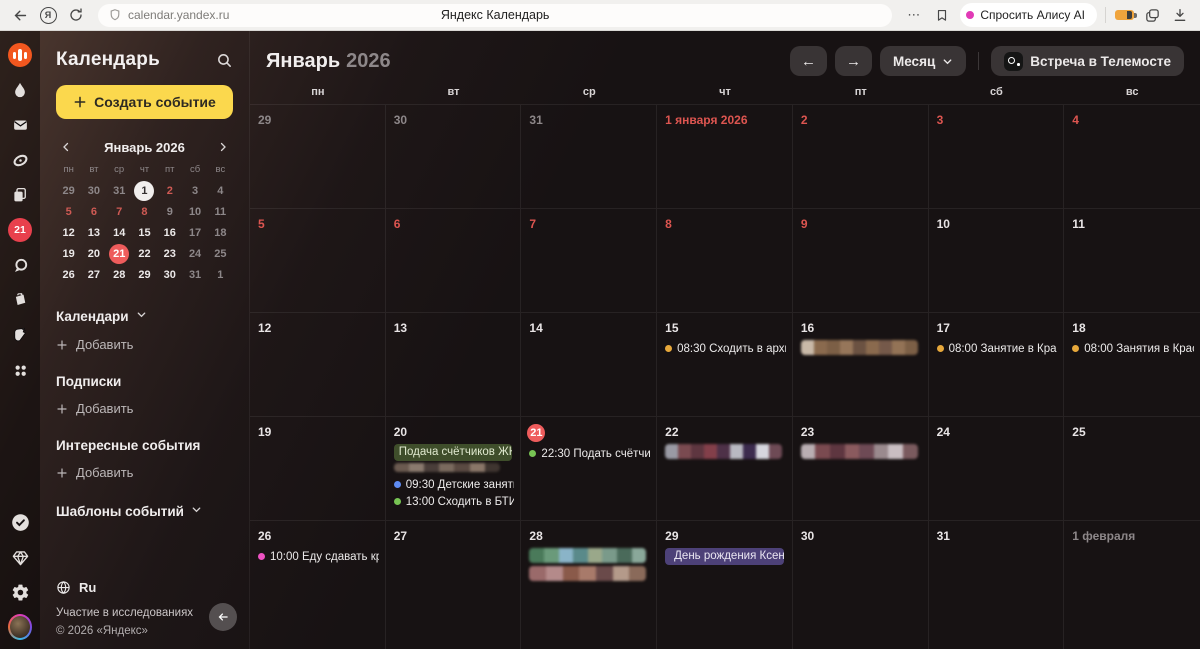  Describe the element at coordinates (318, 364) in the screenshot. I see `day-cell: 12` at that location.